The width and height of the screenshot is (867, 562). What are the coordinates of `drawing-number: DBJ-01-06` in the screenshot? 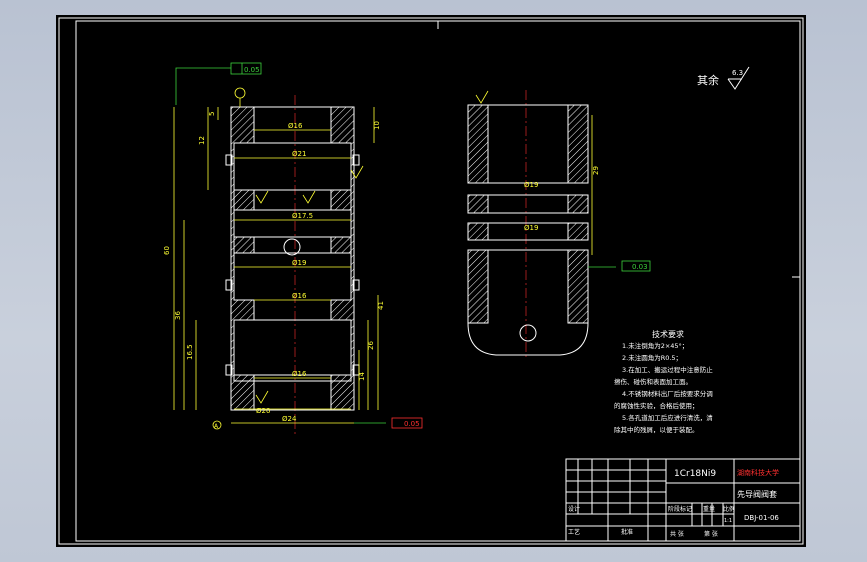 It's located at (761, 518).